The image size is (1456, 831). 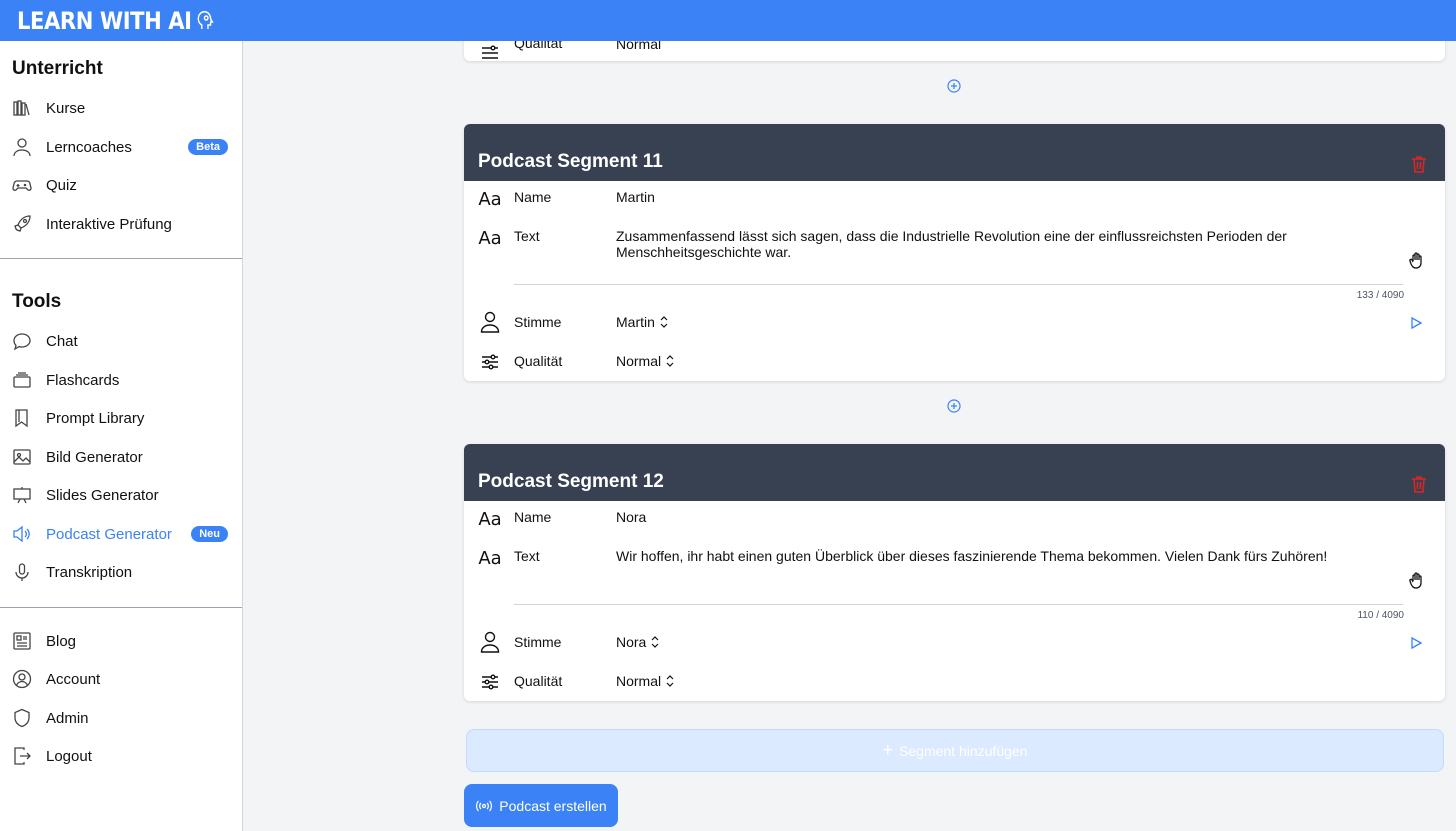 I want to click on microphone-icon, so click(x=22, y=572).